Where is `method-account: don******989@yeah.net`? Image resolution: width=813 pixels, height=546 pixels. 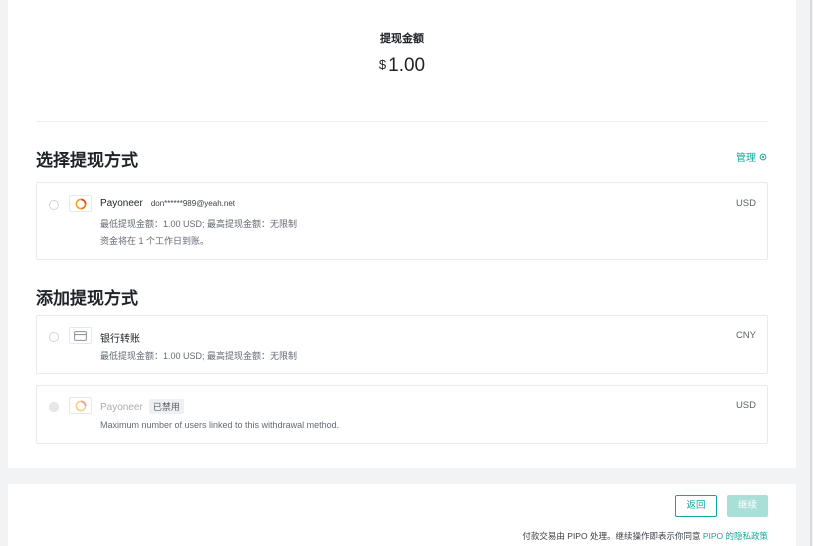 method-account: don******989@yeah.net is located at coordinates (192, 203).